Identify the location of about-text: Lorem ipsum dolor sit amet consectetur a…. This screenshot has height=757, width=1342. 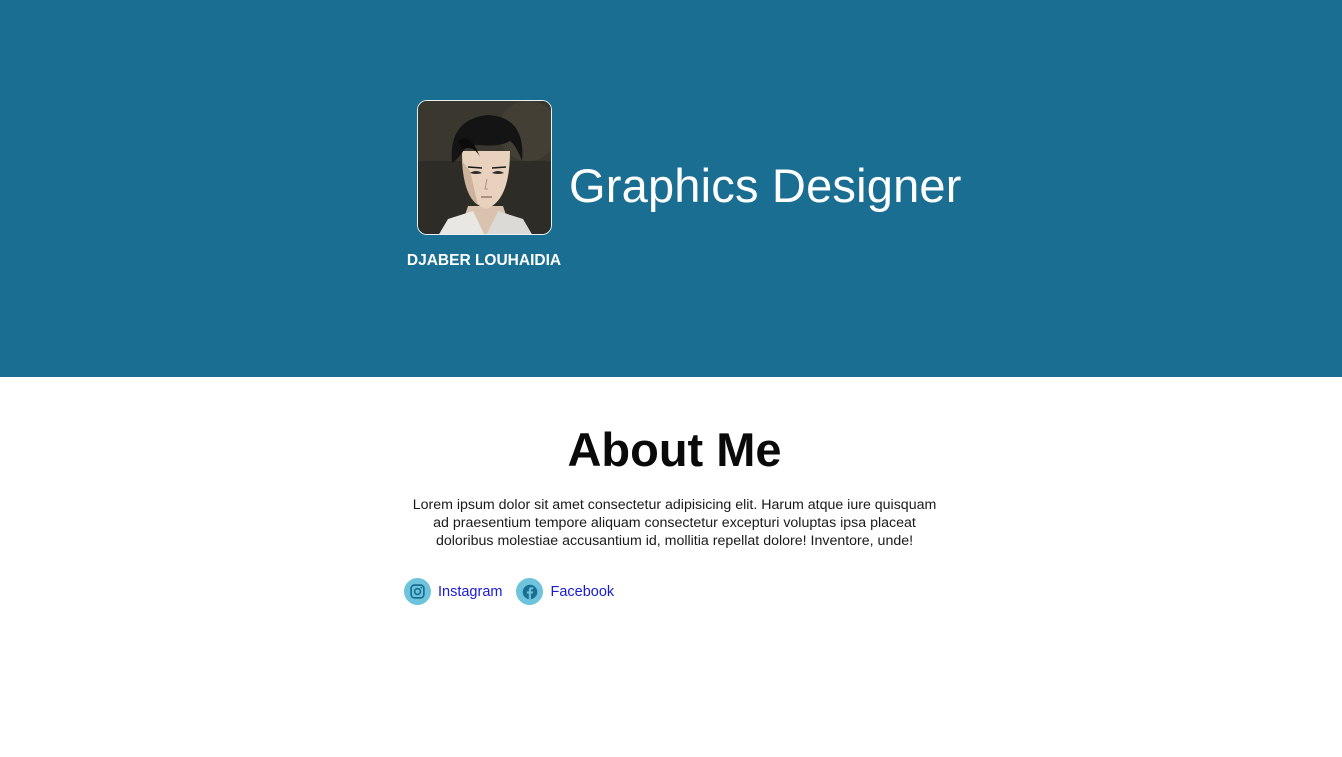
(674, 523).